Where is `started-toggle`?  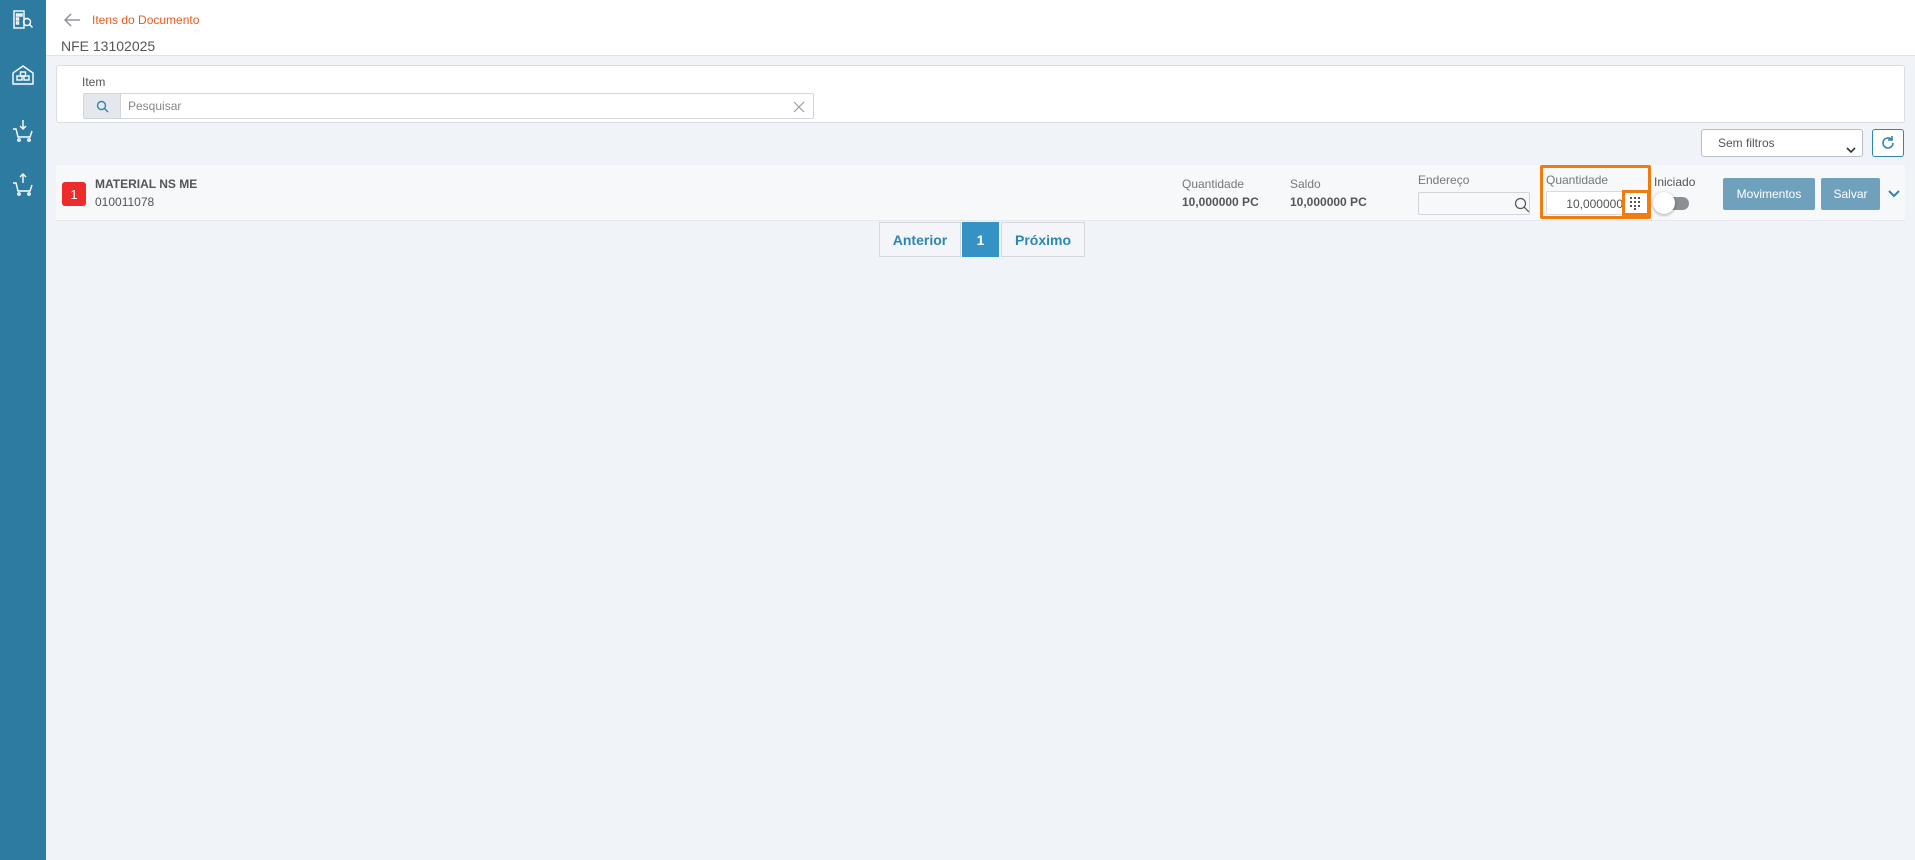
started-toggle is located at coordinates (1673, 203).